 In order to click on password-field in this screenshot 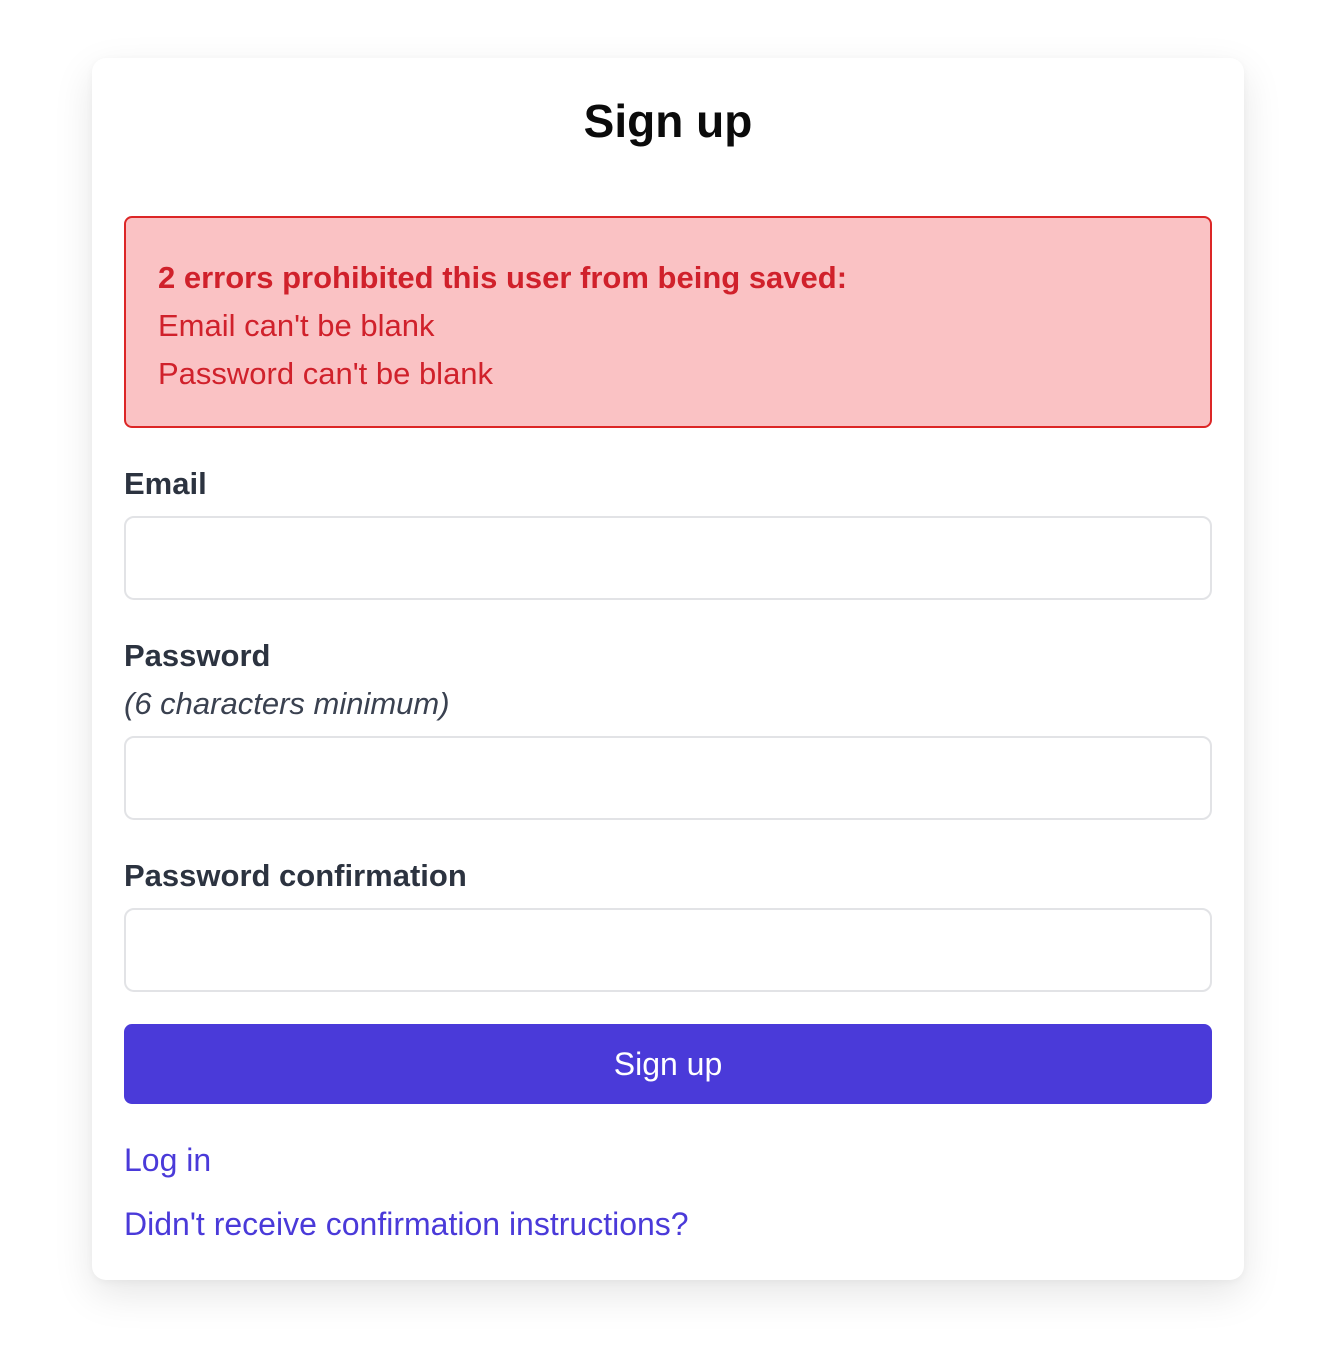, I will do `click(668, 778)`.